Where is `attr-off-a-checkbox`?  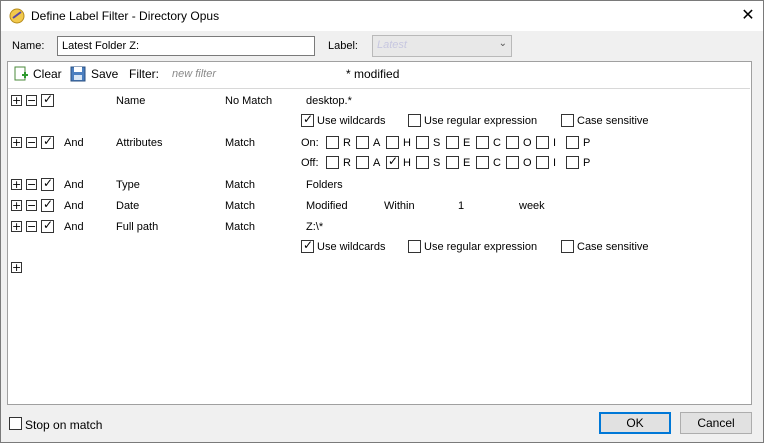
attr-off-a-checkbox is located at coordinates (362, 162).